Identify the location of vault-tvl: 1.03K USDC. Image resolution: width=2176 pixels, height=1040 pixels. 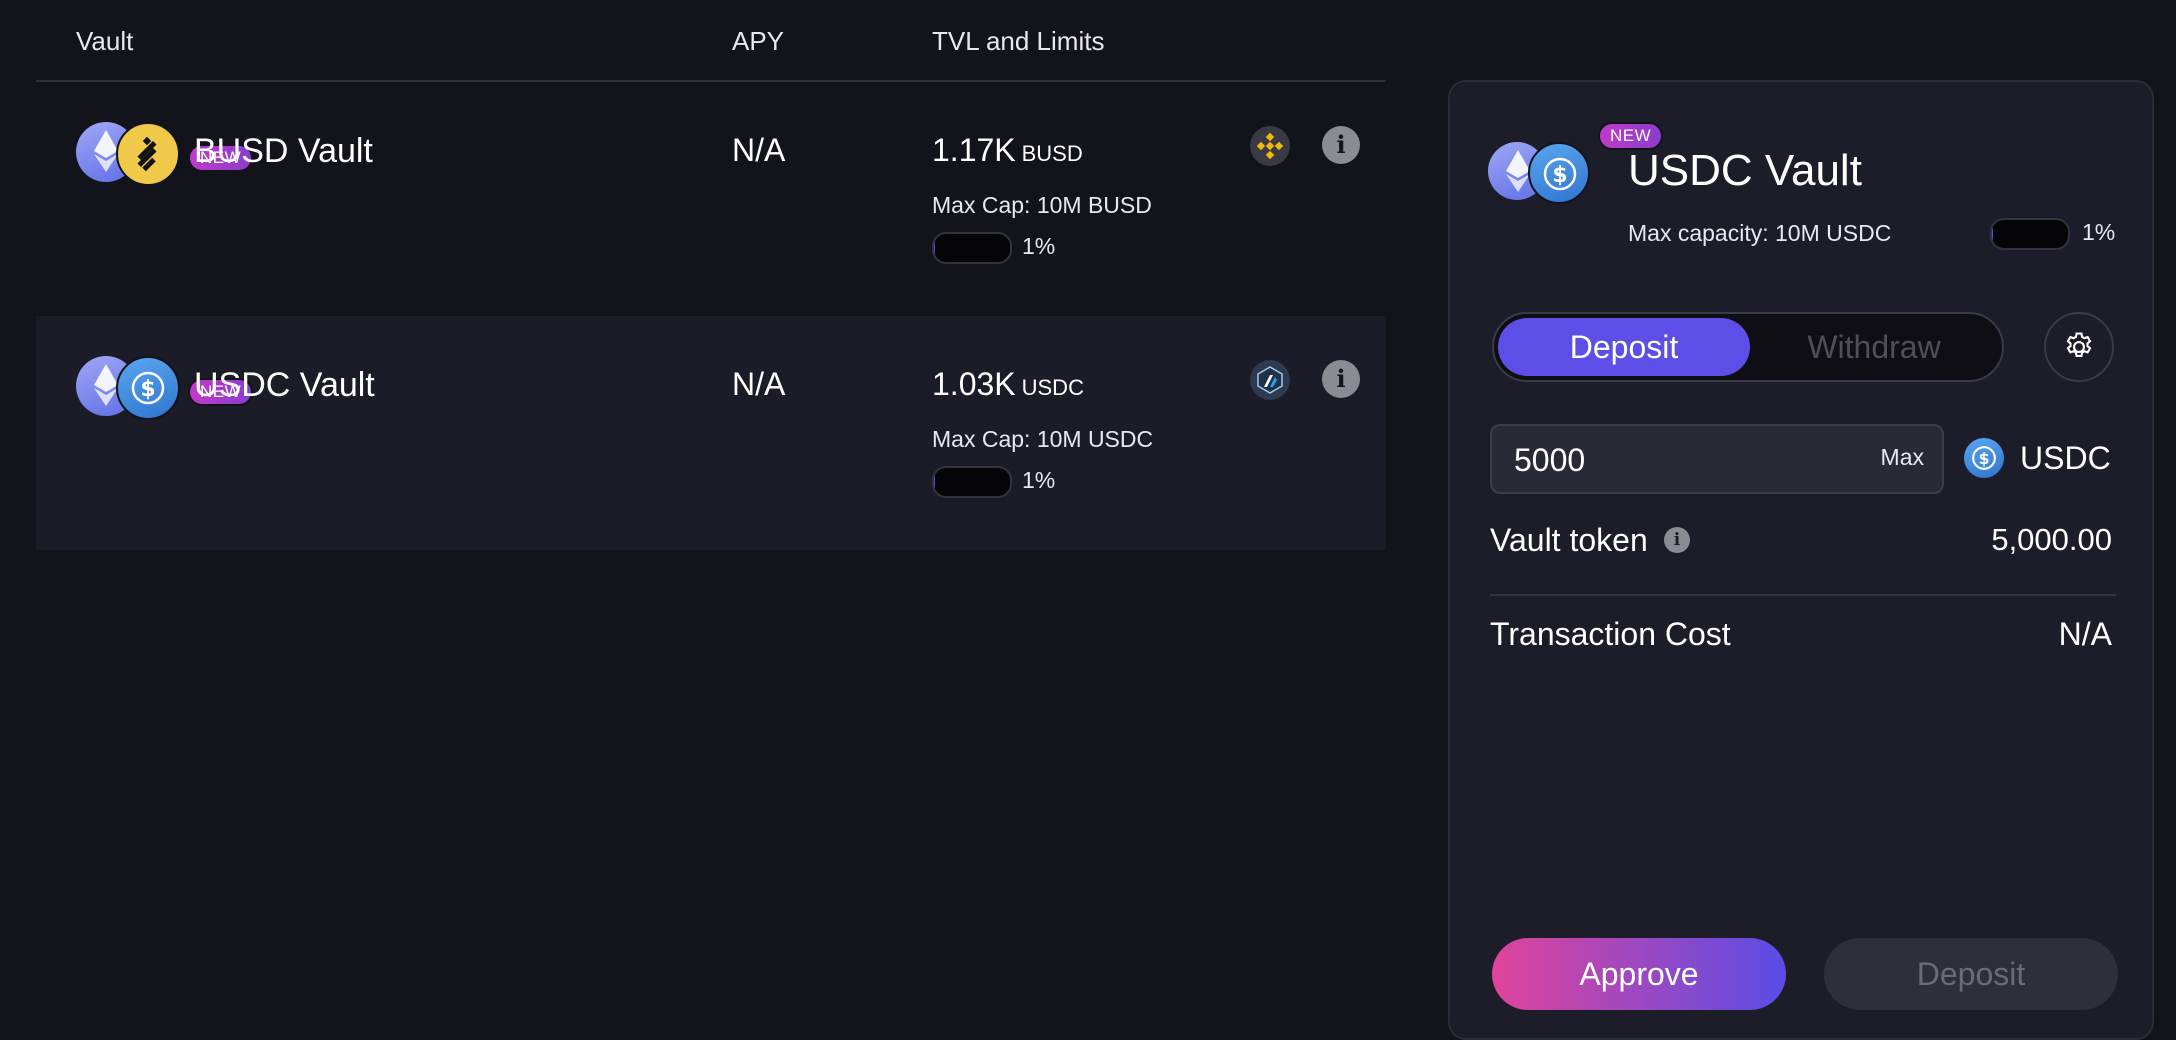
(1008, 384).